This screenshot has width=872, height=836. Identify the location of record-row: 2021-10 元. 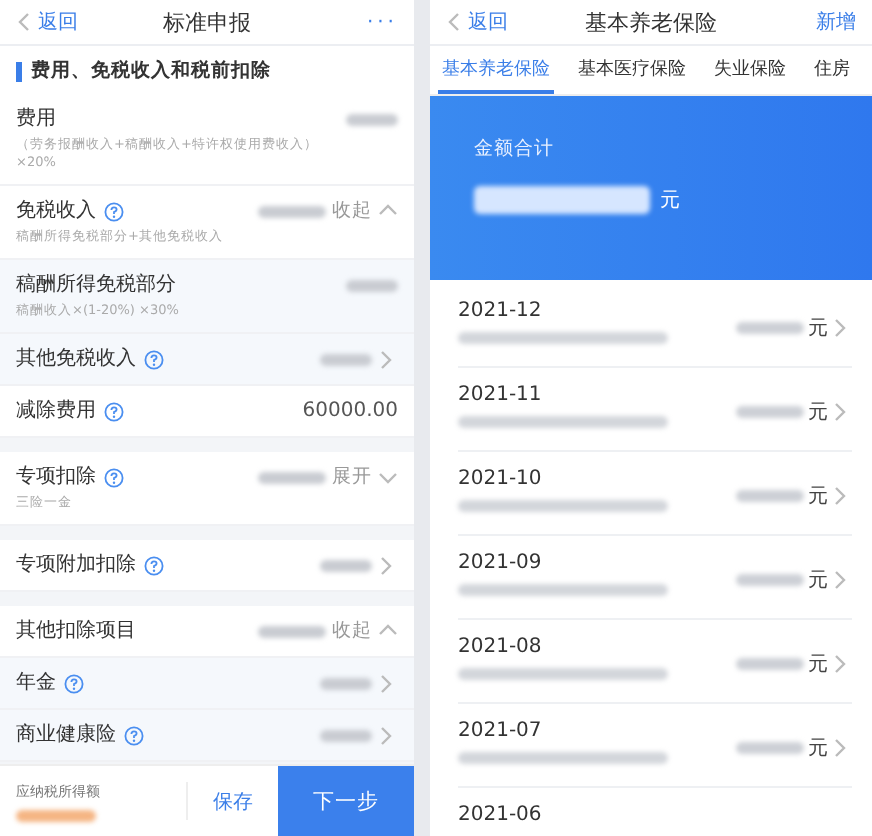
(655, 494).